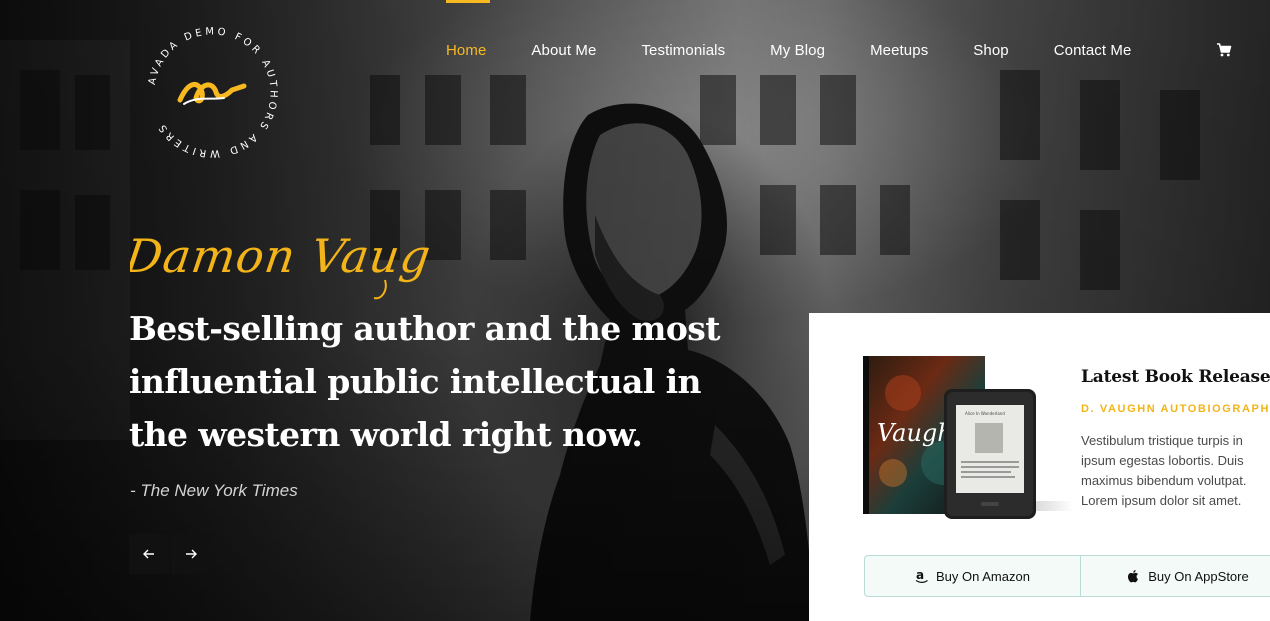 This screenshot has width=1270, height=621. What do you see at coordinates (563, 50) in the screenshot?
I see `nav-item-about-me: About Me` at bounding box center [563, 50].